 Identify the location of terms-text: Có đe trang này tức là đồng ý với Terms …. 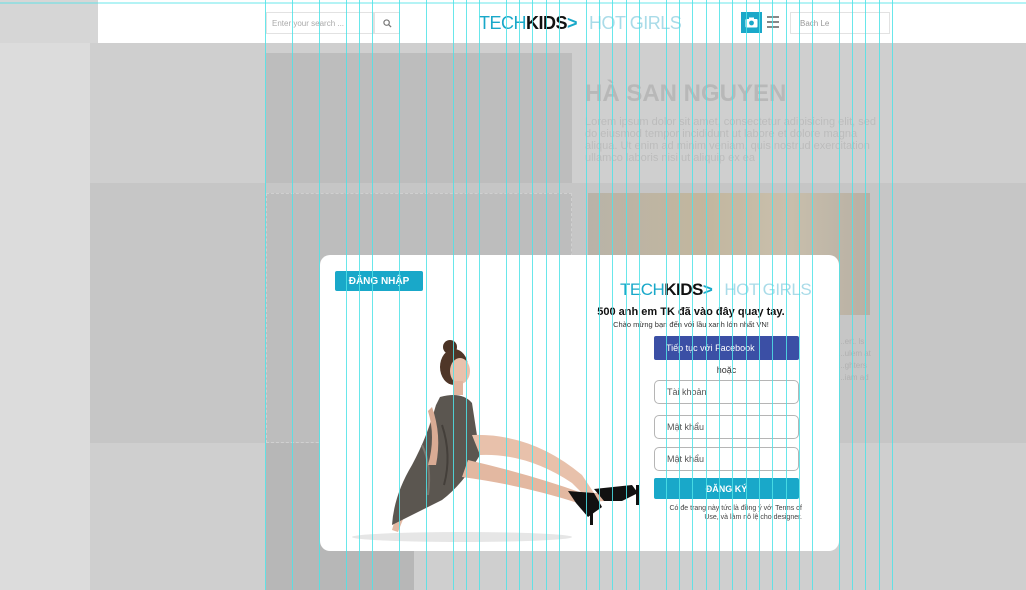
(736, 513).